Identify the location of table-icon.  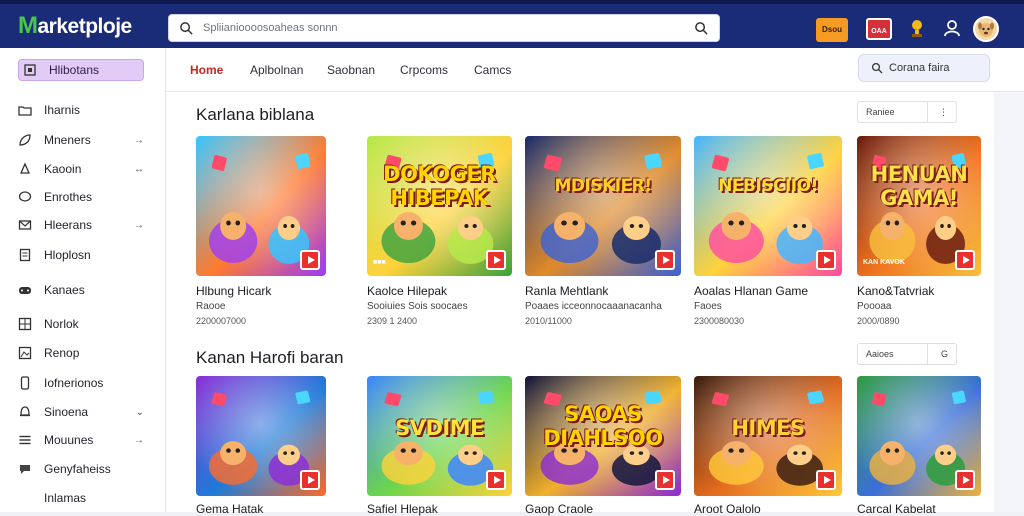
(25, 324).